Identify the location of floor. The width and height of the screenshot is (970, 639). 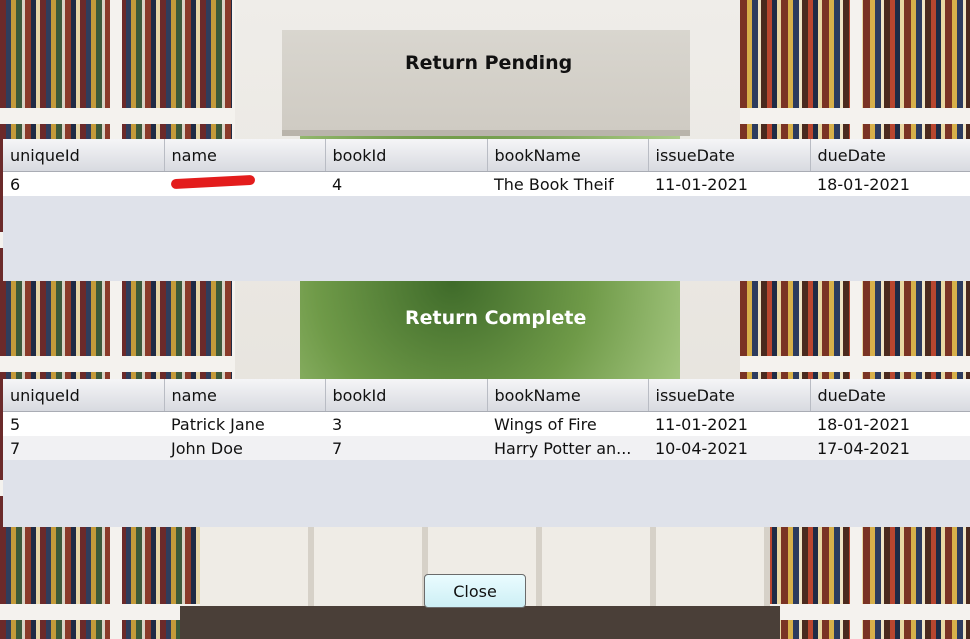
(480, 622).